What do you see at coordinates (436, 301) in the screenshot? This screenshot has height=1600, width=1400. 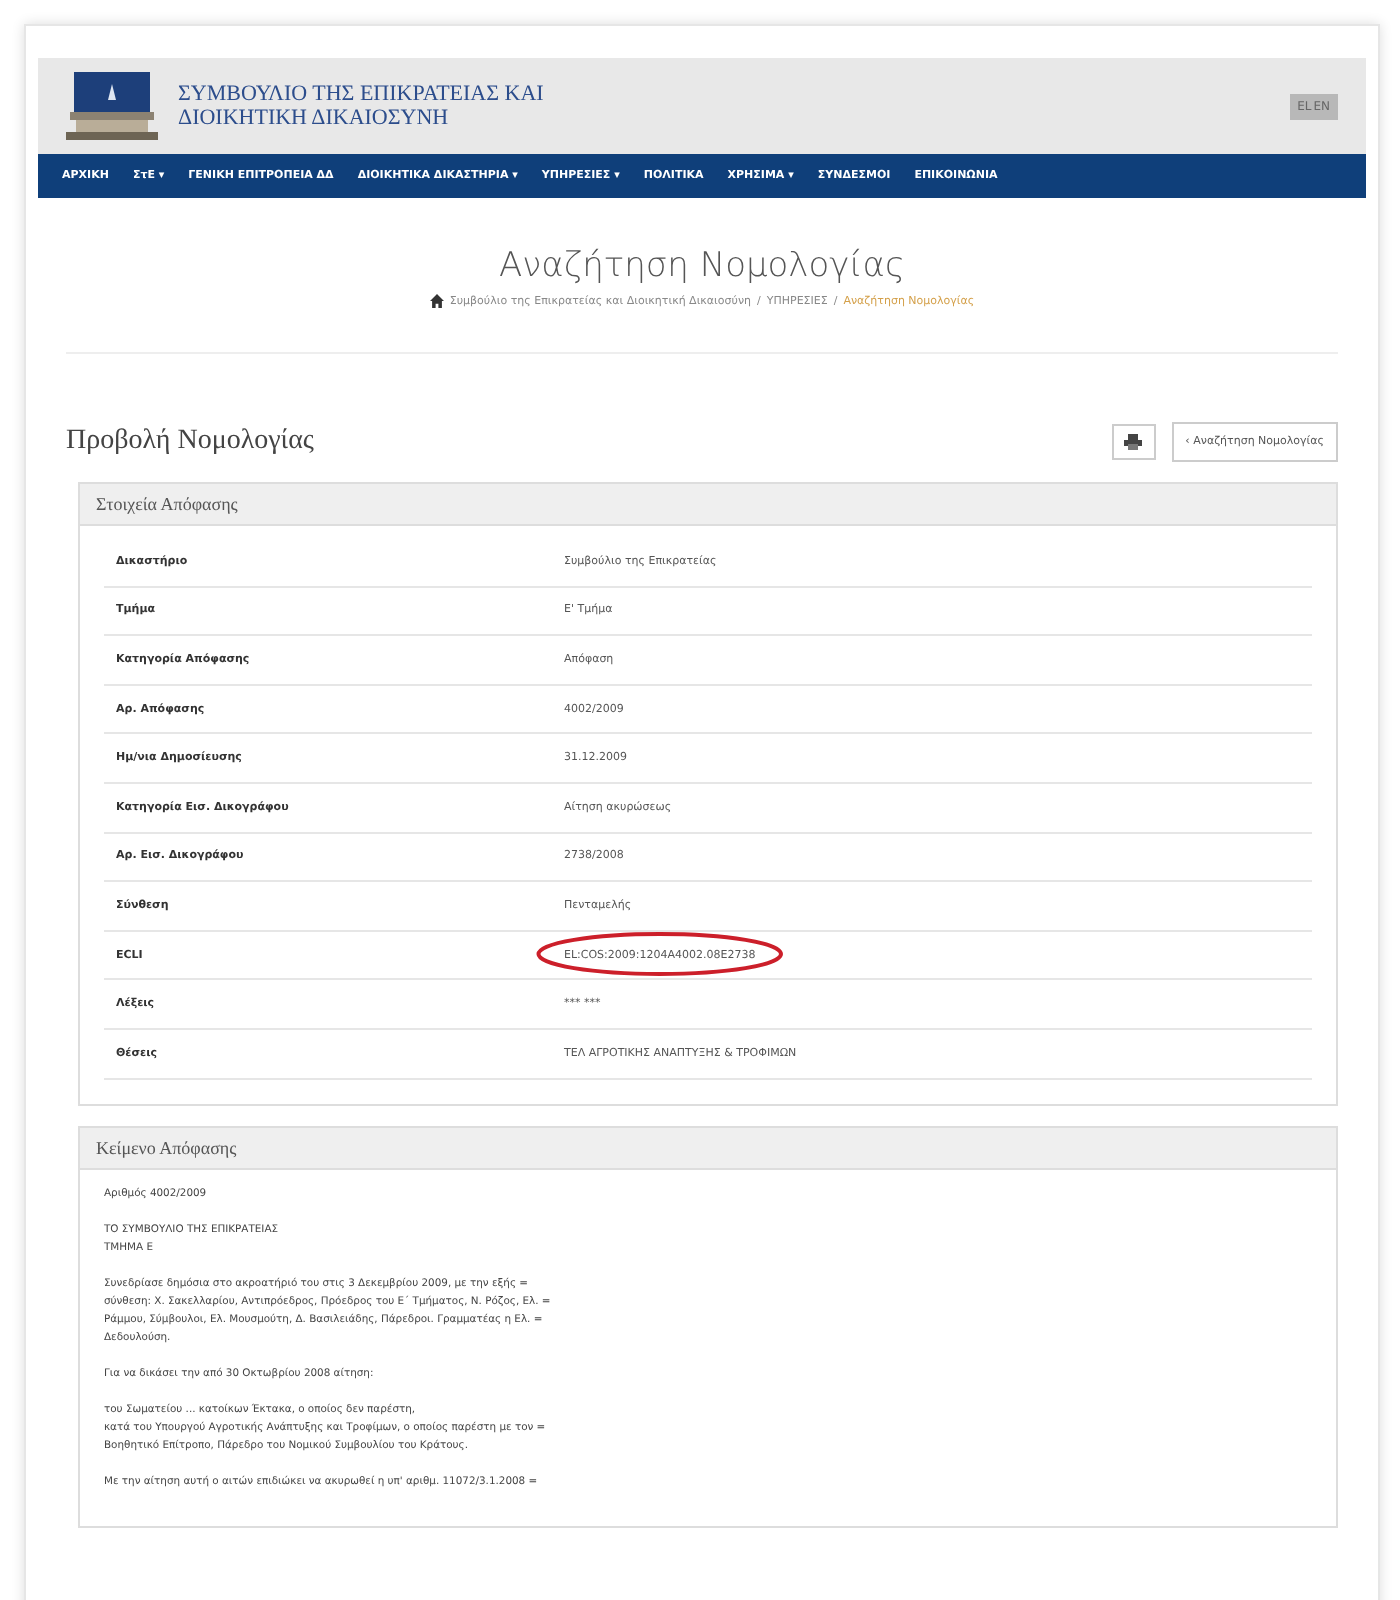 I see `home-icon` at bounding box center [436, 301].